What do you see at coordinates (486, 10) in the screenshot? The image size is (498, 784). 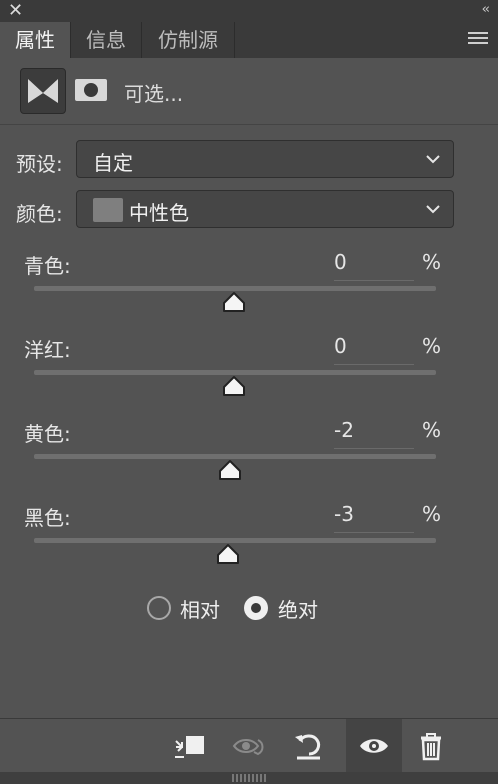 I see `collapse-panel-icon: ‹‹` at bounding box center [486, 10].